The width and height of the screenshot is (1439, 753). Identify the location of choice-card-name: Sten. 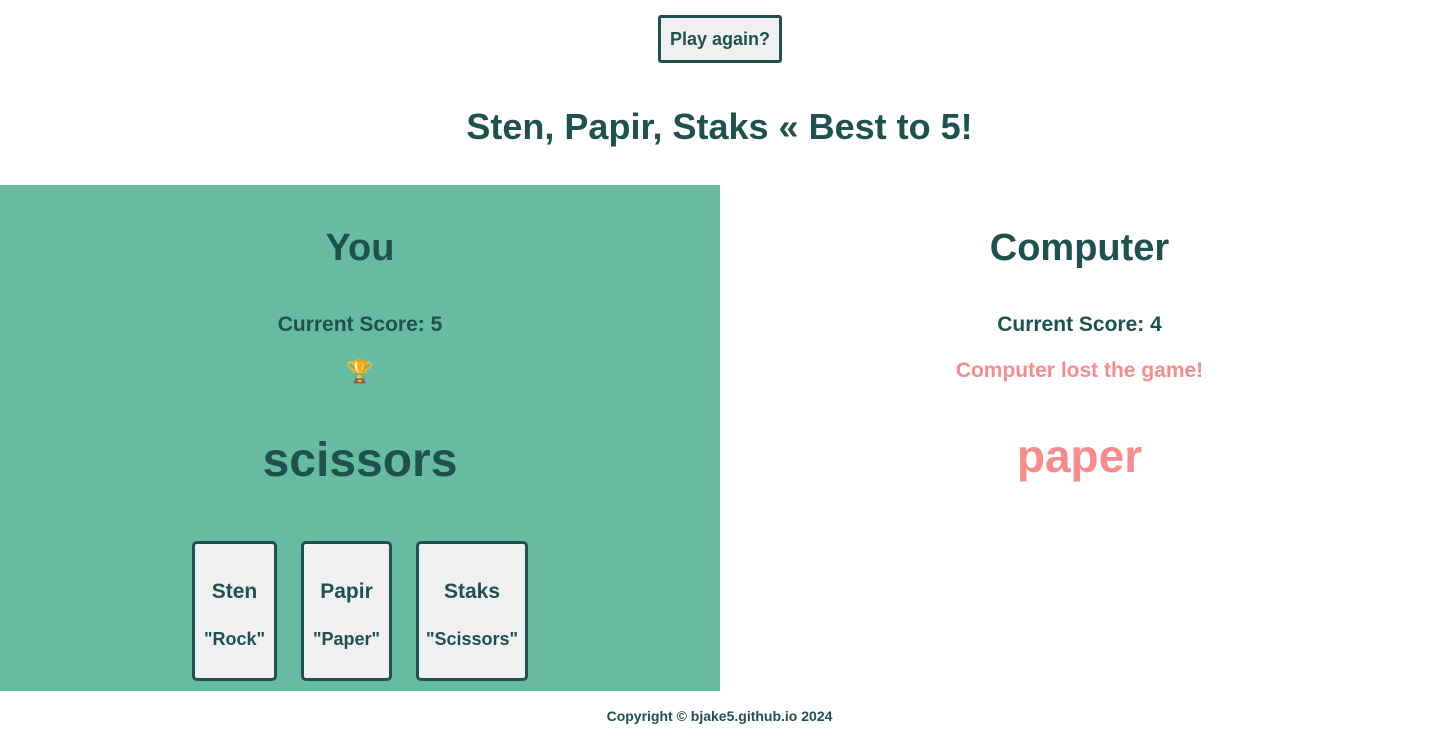
(234, 591).